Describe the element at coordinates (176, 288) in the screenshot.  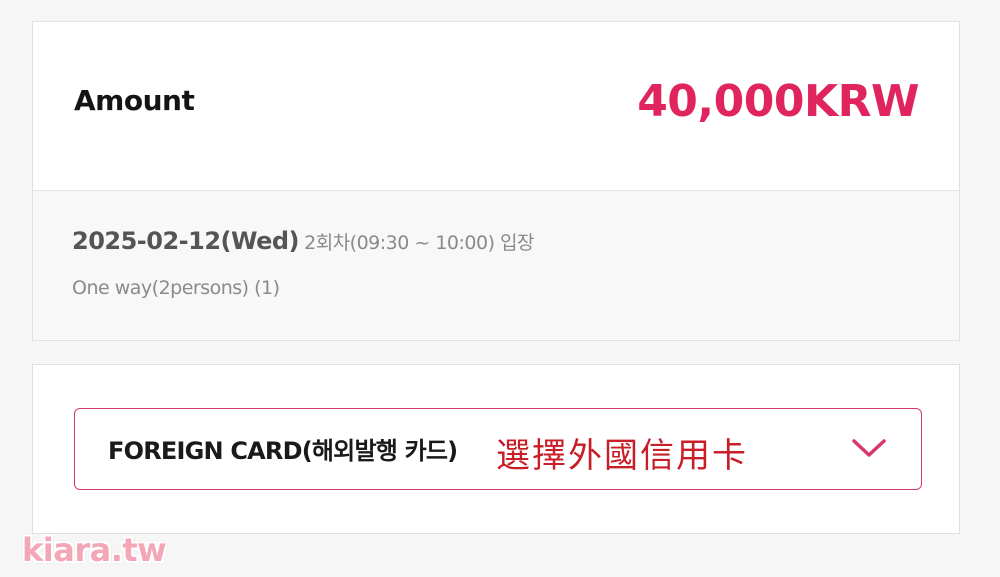
I see `ticket-info: One way(2persons) (1)` at that location.